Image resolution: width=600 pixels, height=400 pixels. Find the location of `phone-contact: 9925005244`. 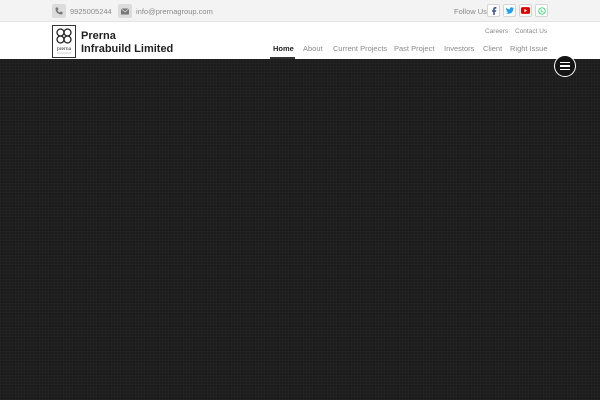

phone-contact: 9925005244 is located at coordinates (82, 11).